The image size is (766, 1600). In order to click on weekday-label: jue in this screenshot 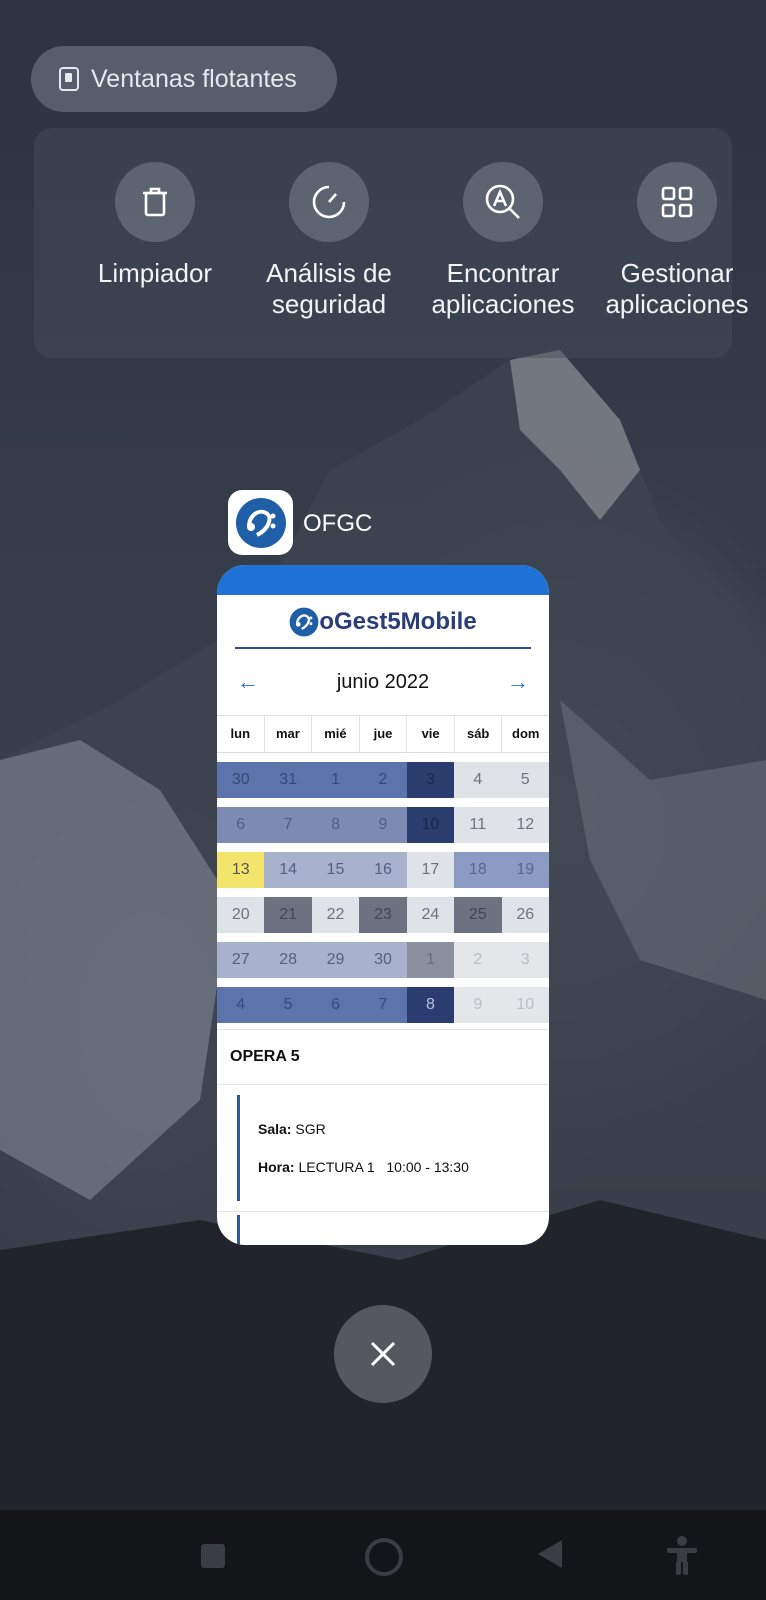, I will do `click(384, 734)`.